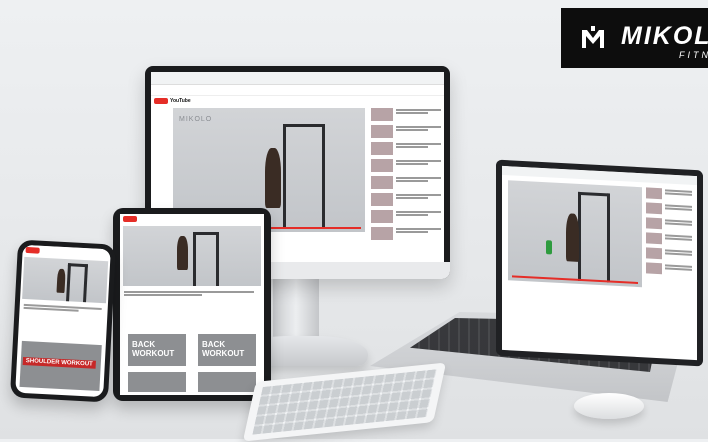  What do you see at coordinates (664, 36) in the screenshot?
I see `brand-name: MIKOL` at bounding box center [664, 36].